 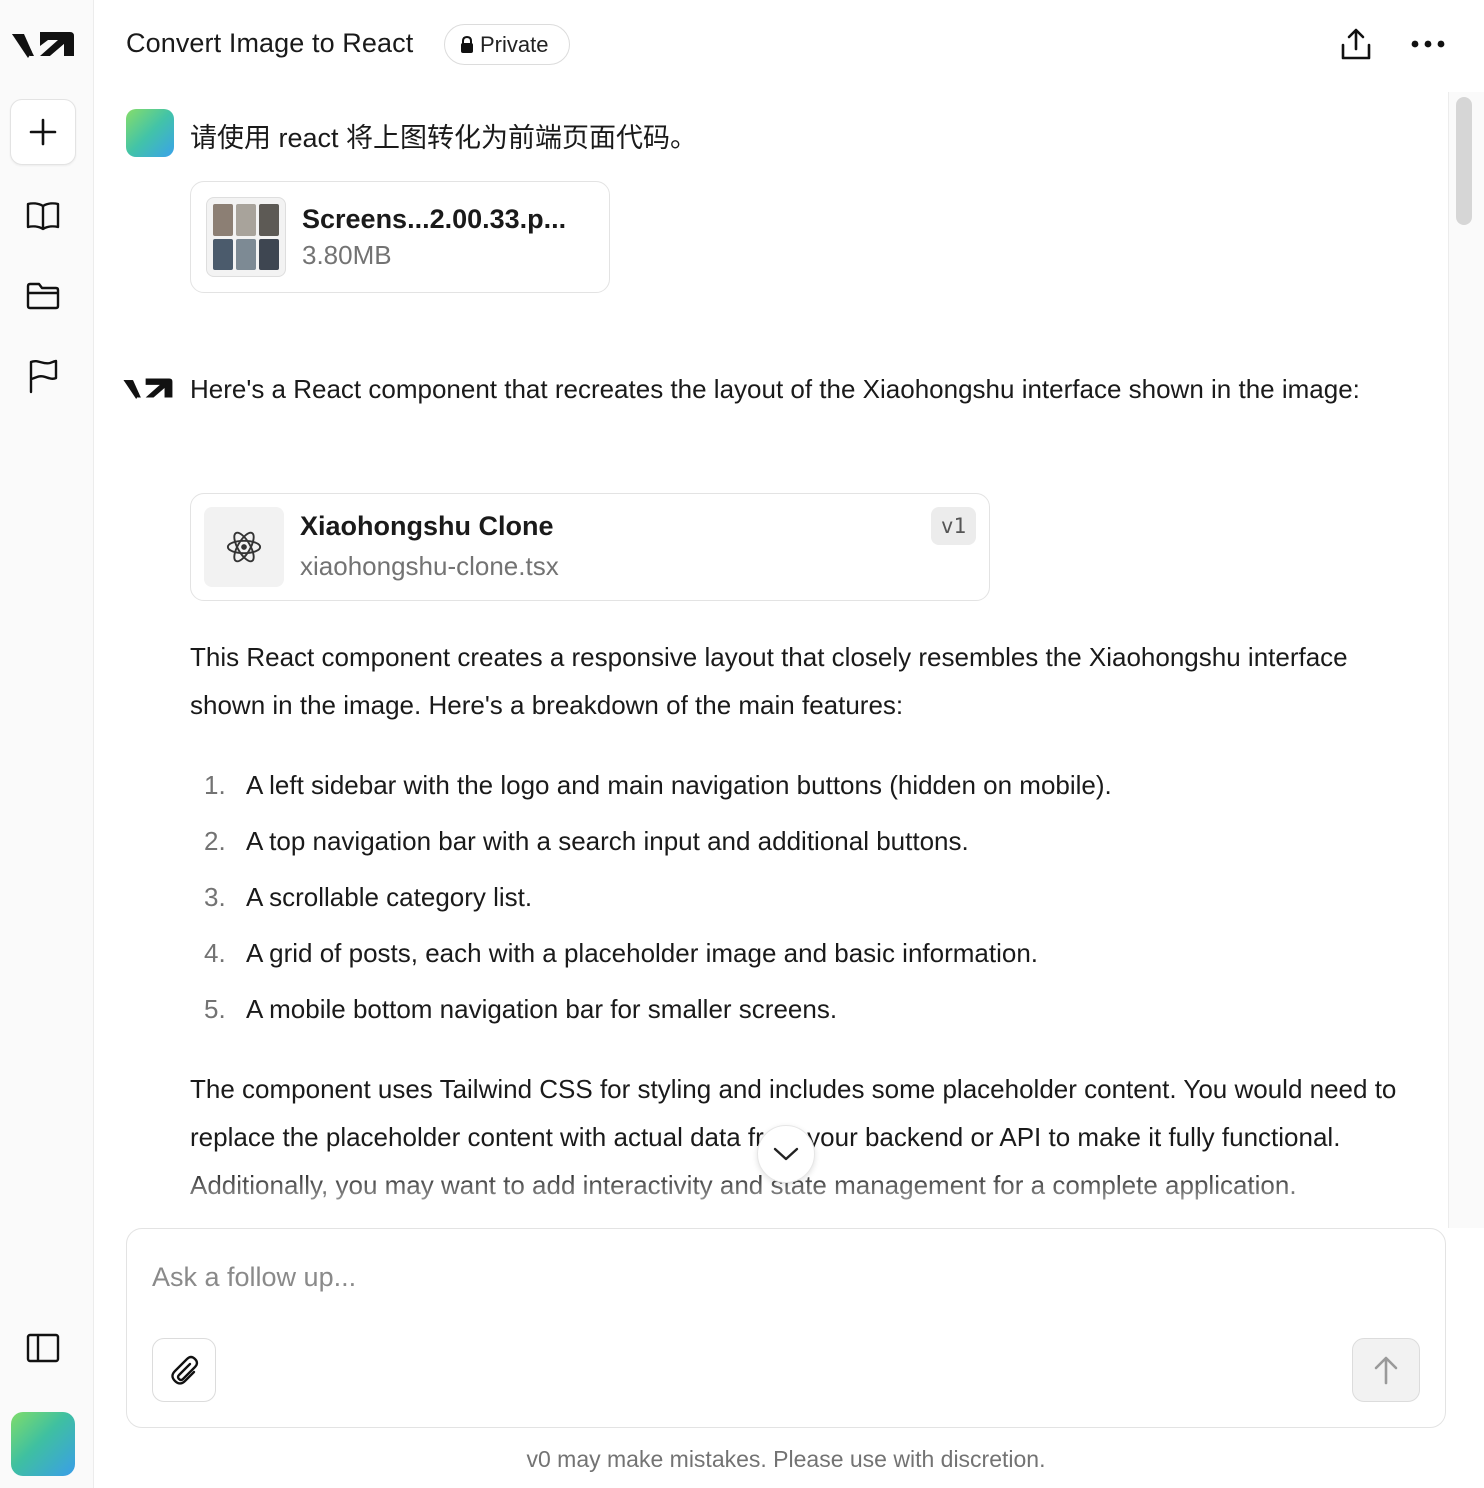 I want to click on folder-icon, so click(x=43, y=296).